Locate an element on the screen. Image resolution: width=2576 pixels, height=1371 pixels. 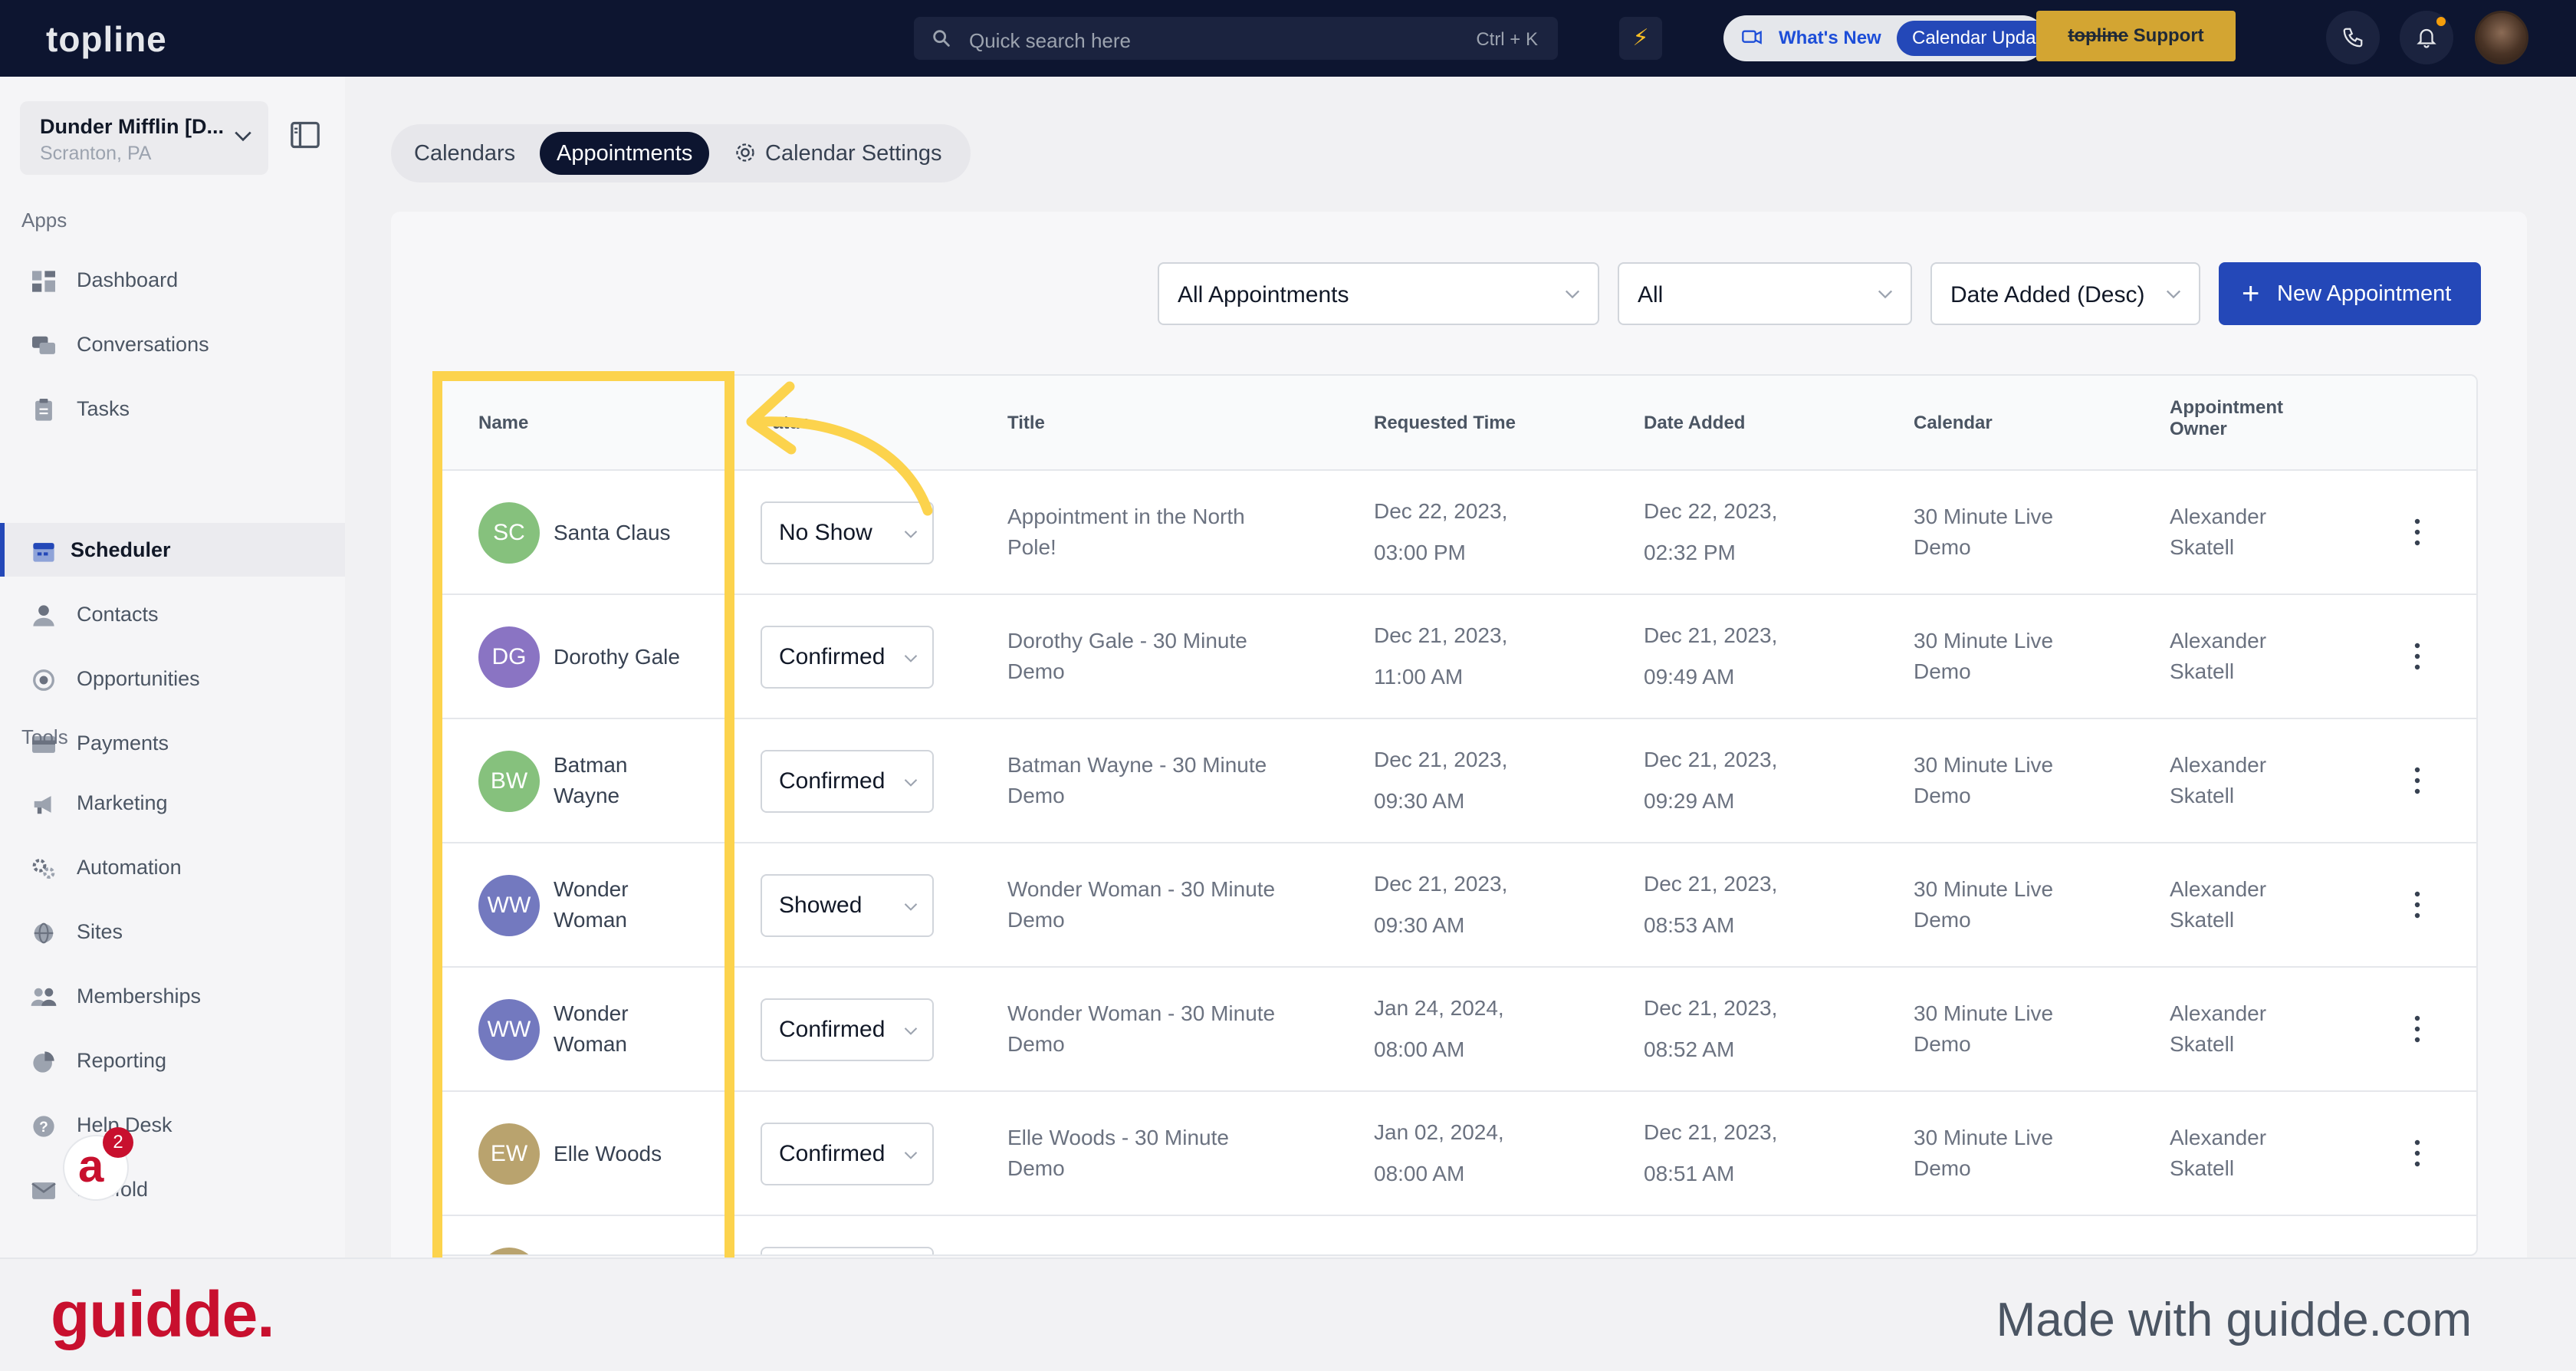
appointment-title: Dorothy Gale - 30 Minute Demo is located at coordinates (1127, 657).